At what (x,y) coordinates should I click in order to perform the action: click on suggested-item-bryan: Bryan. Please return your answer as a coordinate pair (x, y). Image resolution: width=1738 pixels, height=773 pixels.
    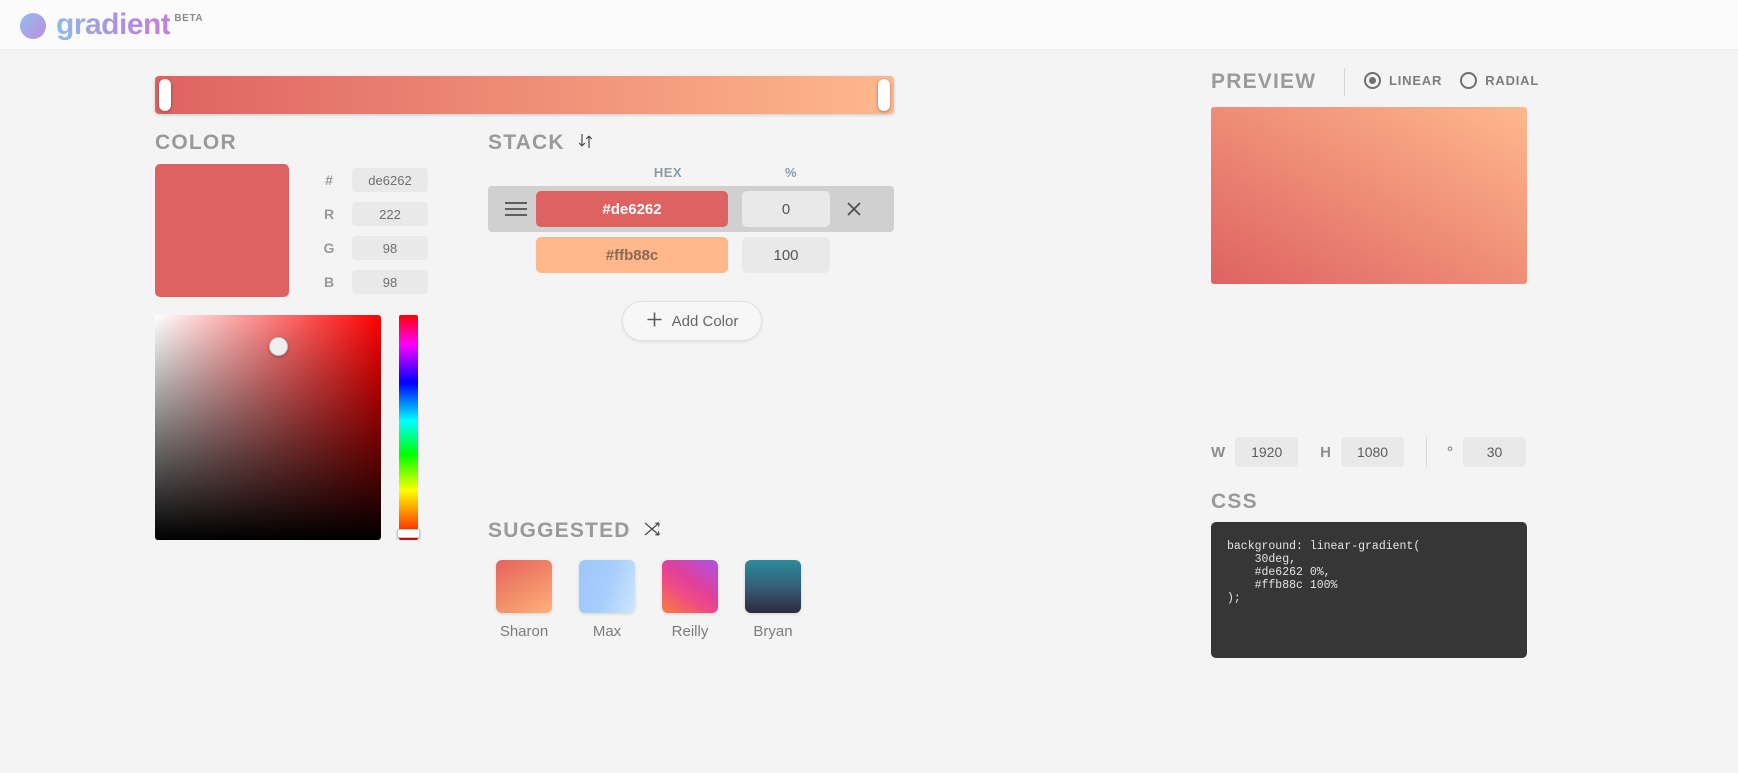
    Looking at the image, I should click on (773, 600).